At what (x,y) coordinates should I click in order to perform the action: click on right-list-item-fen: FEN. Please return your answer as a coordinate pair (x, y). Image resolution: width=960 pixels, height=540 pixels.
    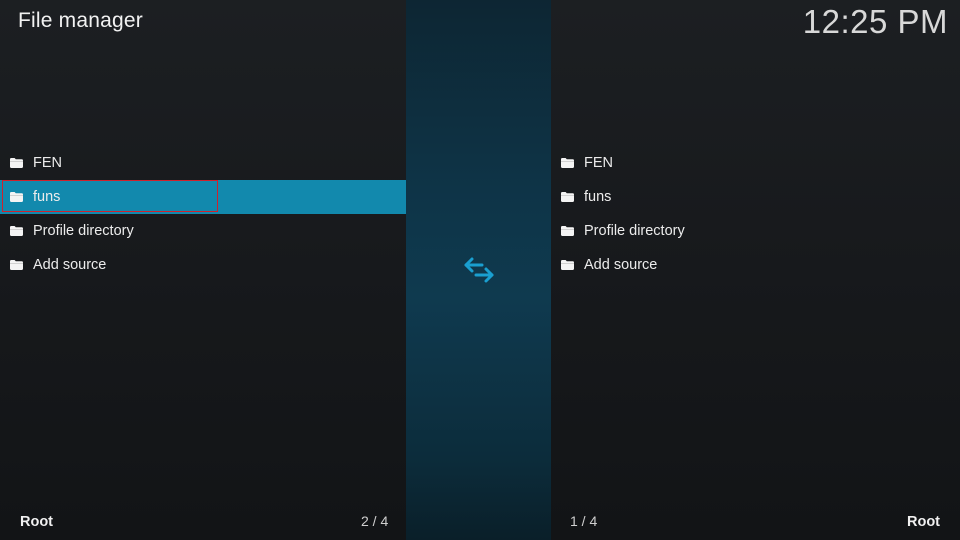
    Looking at the image, I should click on (755, 163).